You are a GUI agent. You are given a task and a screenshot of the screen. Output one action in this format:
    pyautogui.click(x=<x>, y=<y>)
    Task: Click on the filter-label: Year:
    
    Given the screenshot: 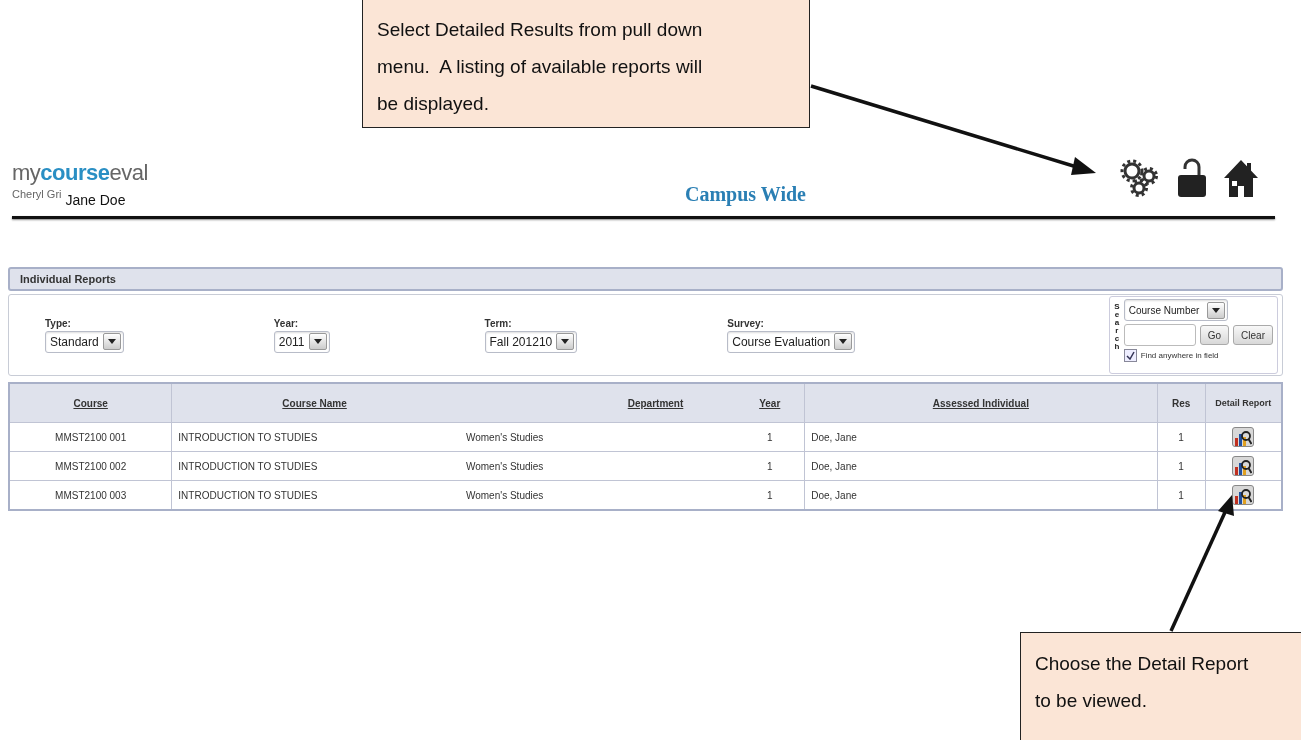 What is the action you would take?
    pyautogui.click(x=286, y=323)
    